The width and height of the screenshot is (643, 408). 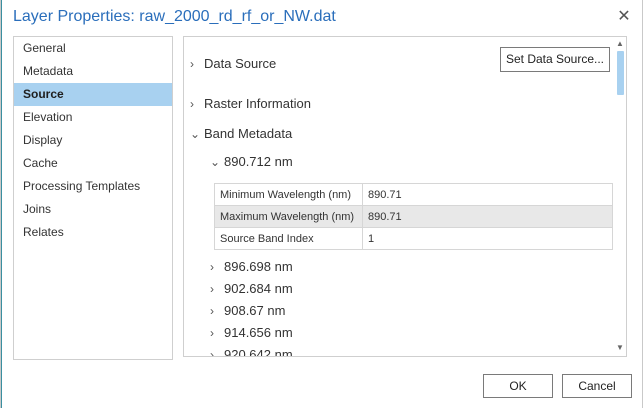 What do you see at coordinates (93, 163) in the screenshot?
I see `nav-item-cache: Cache` at bounding box center [93, 163].